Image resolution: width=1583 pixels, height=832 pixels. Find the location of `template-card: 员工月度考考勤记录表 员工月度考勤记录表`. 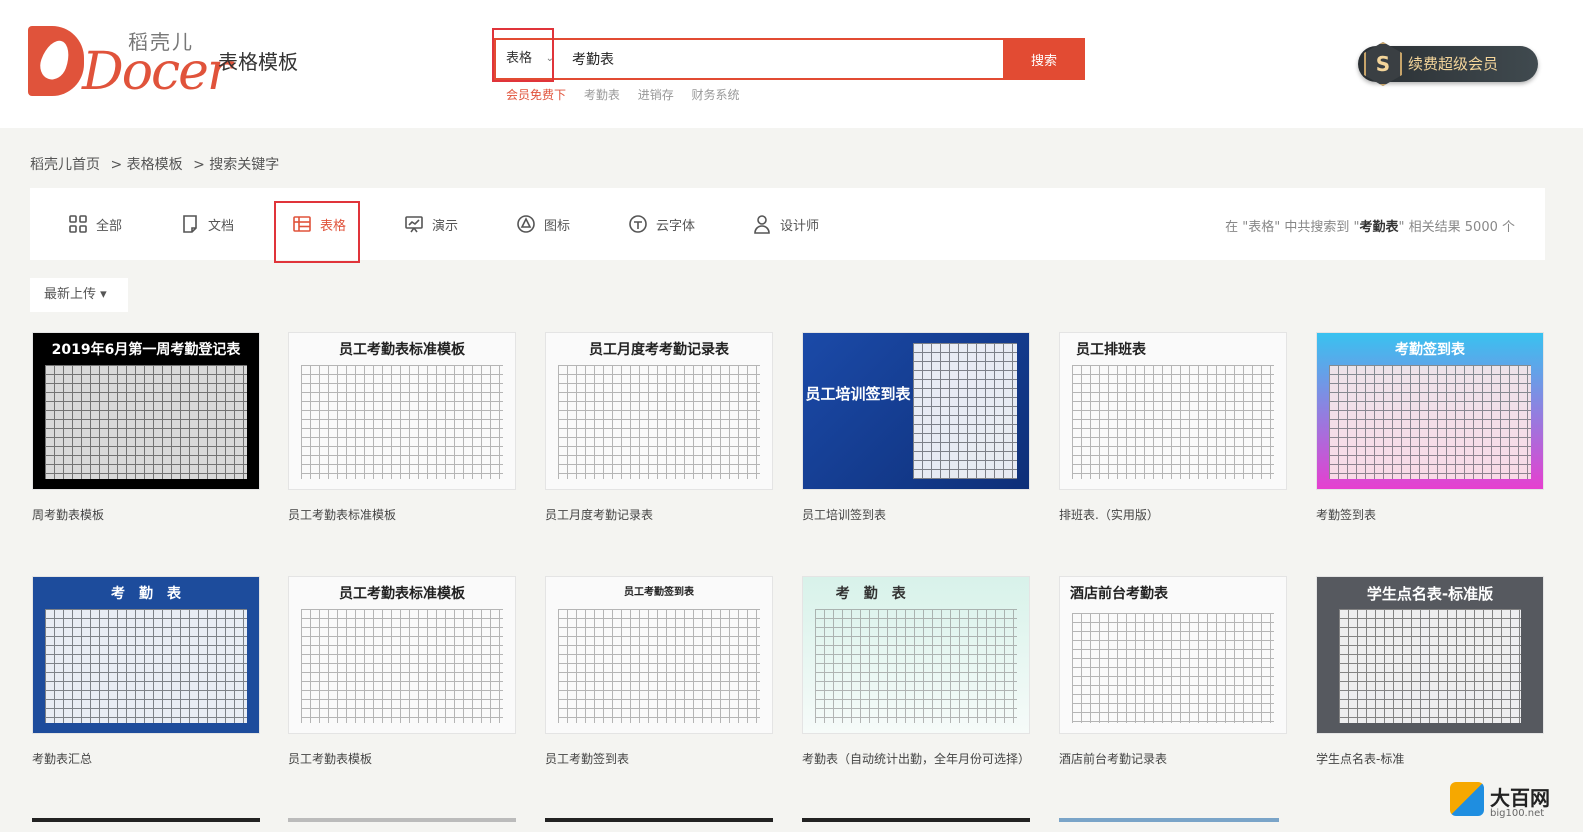

template-card: 员工月度考考勤记录表 员工月度考勤记录表 is located at coordinates (659, 427).